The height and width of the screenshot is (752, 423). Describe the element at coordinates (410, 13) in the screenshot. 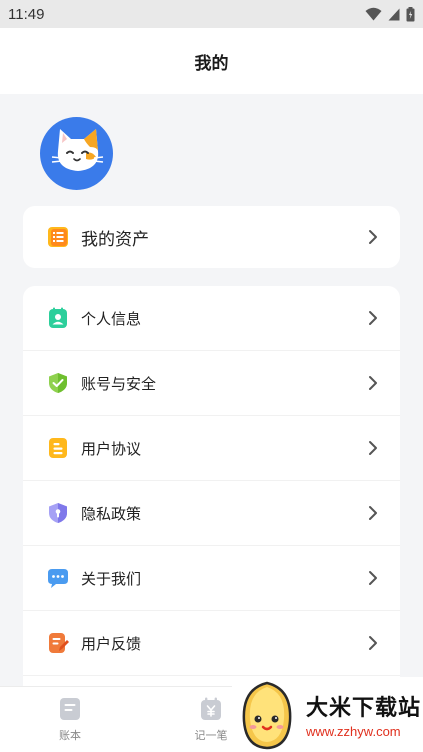

I see `battery-icon` at that location.